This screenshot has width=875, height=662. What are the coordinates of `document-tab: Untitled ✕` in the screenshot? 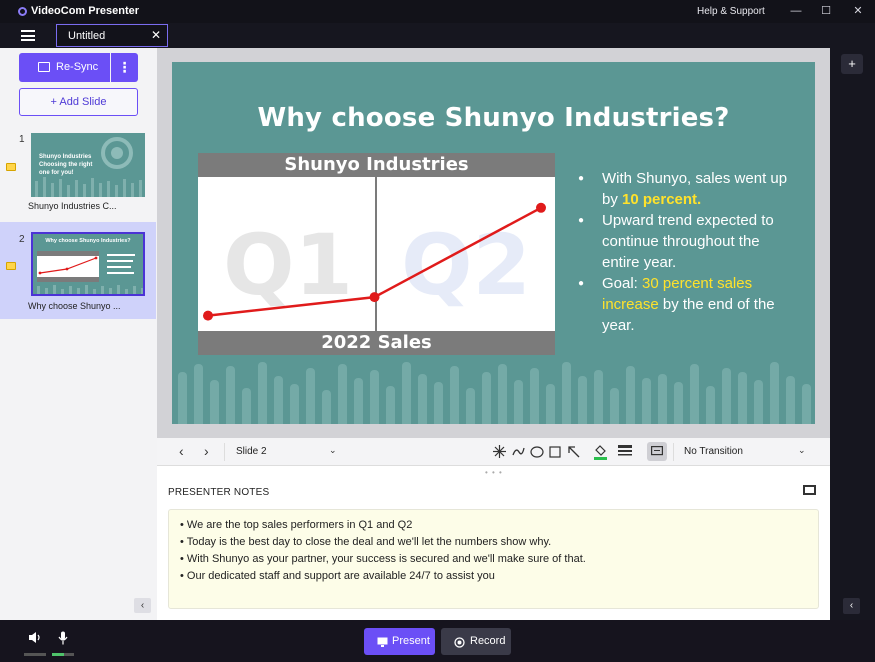 It's located at (112, 35).